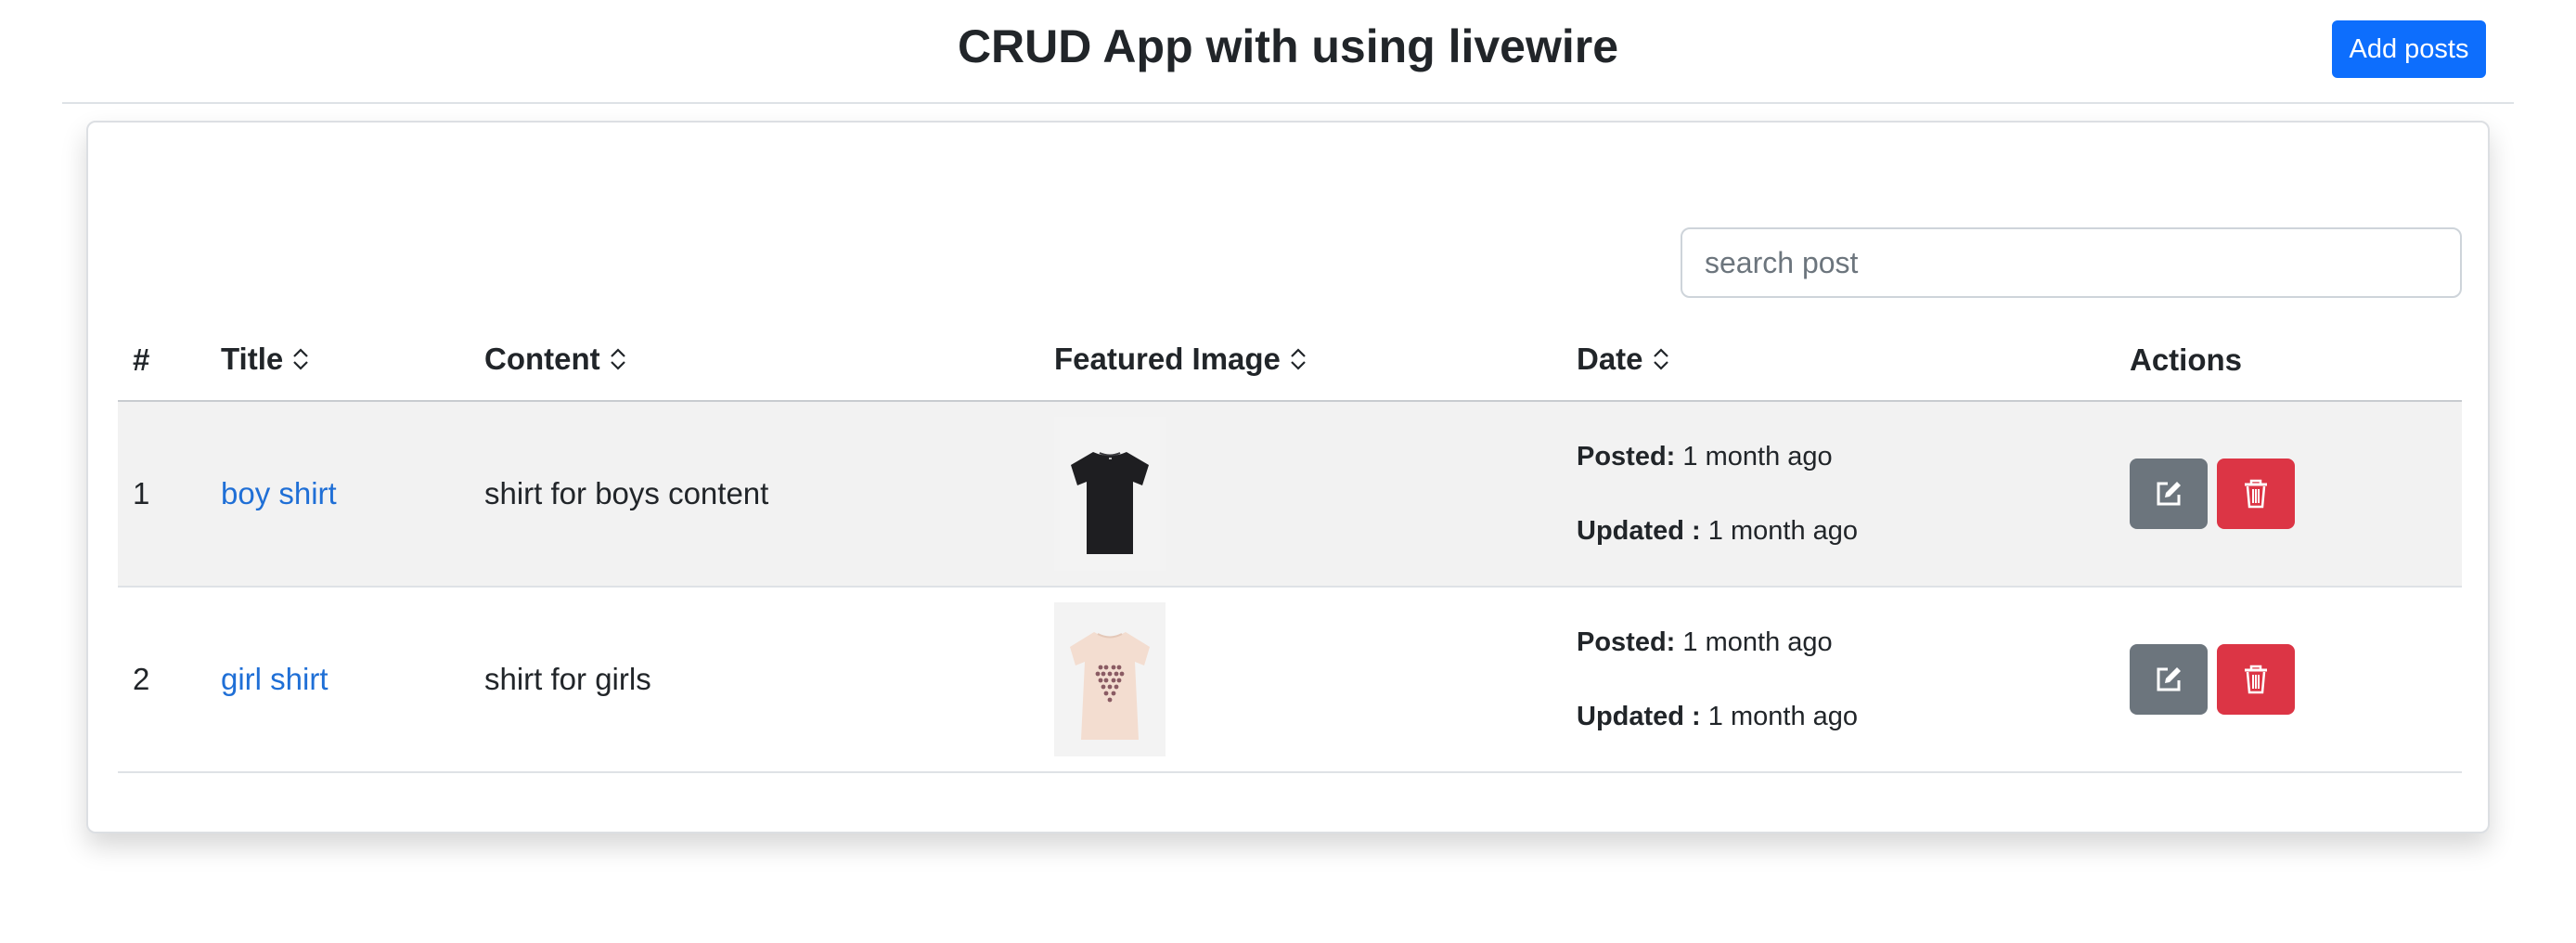 This screenshot has width=2576, height=943. Describe the element at coordinates (338, 361) in the screenshot. I see `column-header-title: Title` at that location.